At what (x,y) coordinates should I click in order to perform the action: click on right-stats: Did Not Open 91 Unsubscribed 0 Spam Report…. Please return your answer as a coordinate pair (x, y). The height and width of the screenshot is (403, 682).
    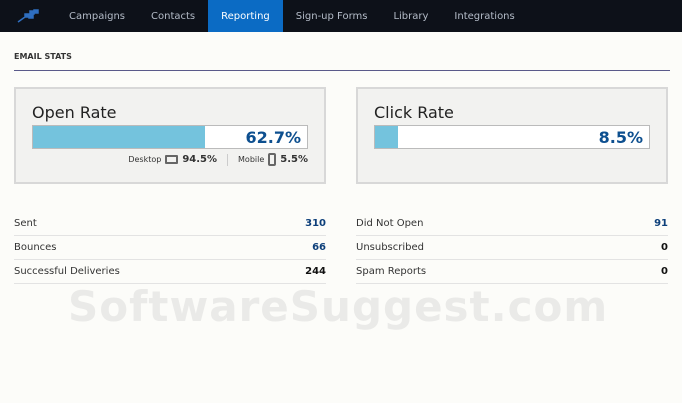
    Looking at the image, I should click on (512, 248).